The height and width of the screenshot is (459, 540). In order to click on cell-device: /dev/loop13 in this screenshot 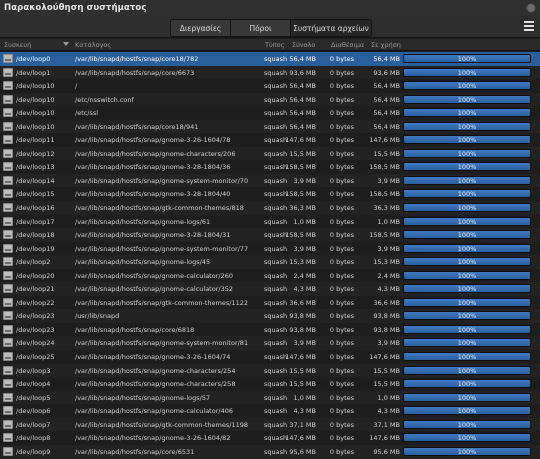, I will do `click(35, 167)`.